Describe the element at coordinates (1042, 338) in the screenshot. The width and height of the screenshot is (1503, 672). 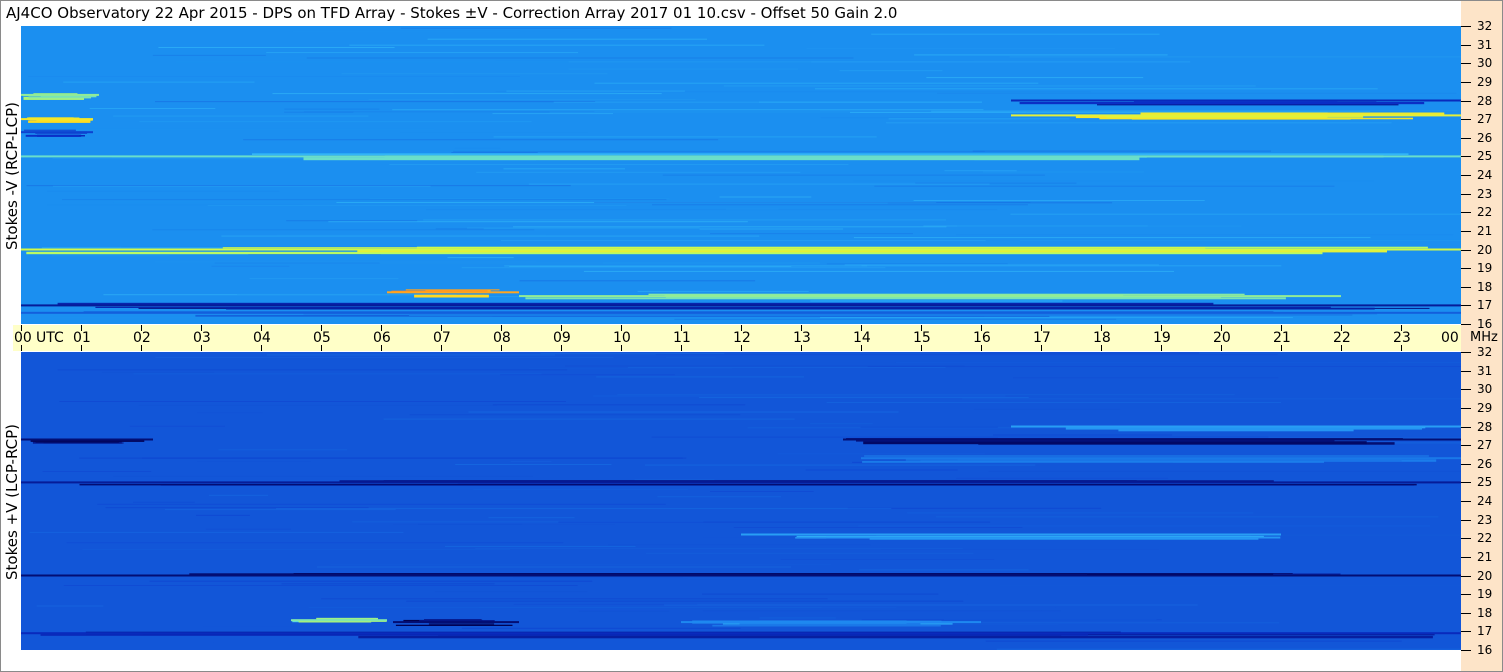
I see `utc-tick-label: 17` at that location.